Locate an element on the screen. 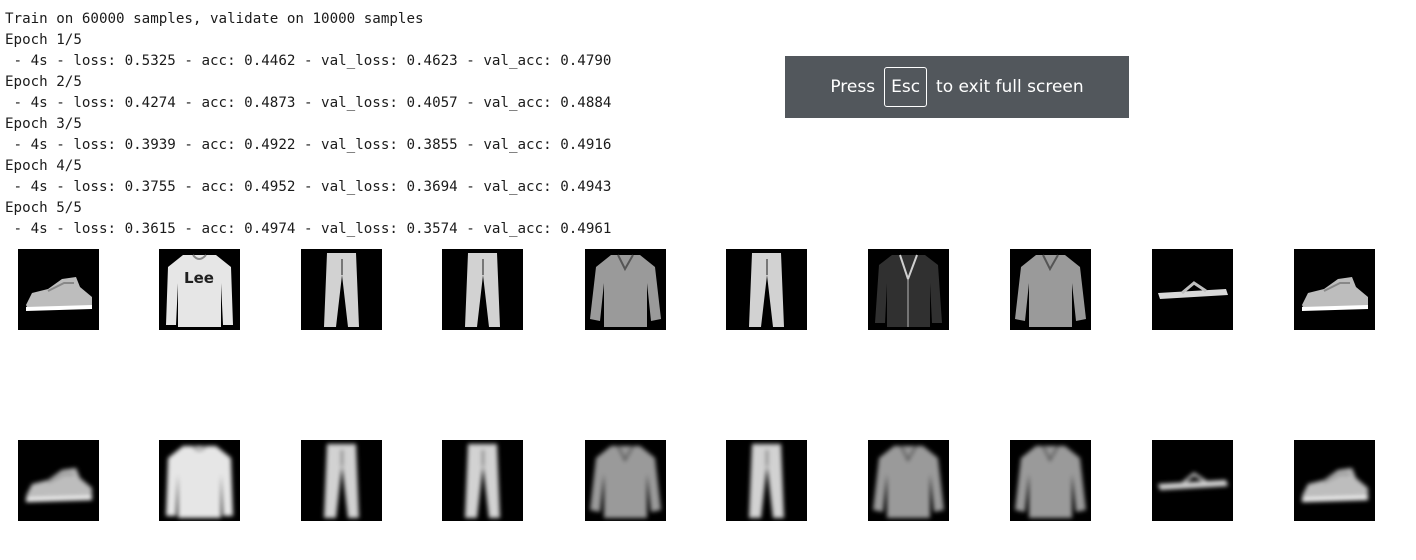 This screenshot has width=1416, height=560. esc-key-badge: Esc is located at coordinates (906, 87).